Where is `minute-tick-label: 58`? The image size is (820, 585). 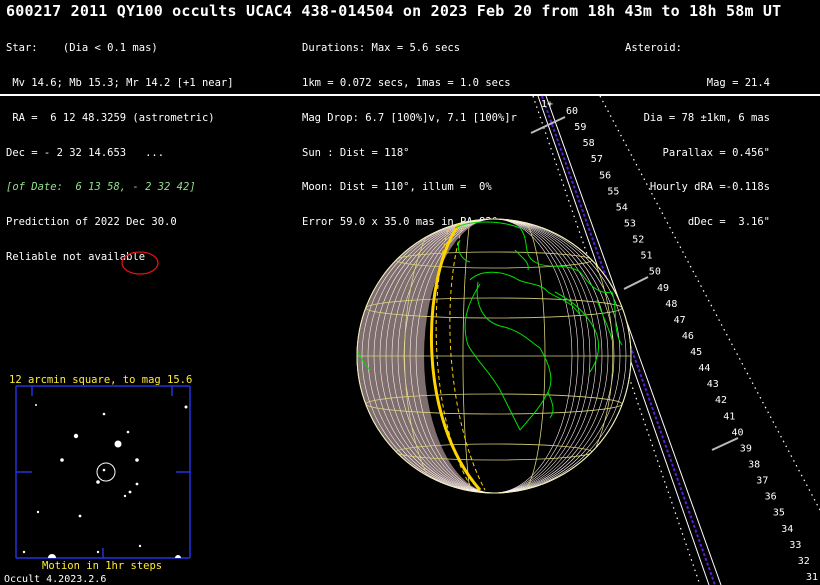
minute-tick-label: 58 is located at coordinates (589, 143).